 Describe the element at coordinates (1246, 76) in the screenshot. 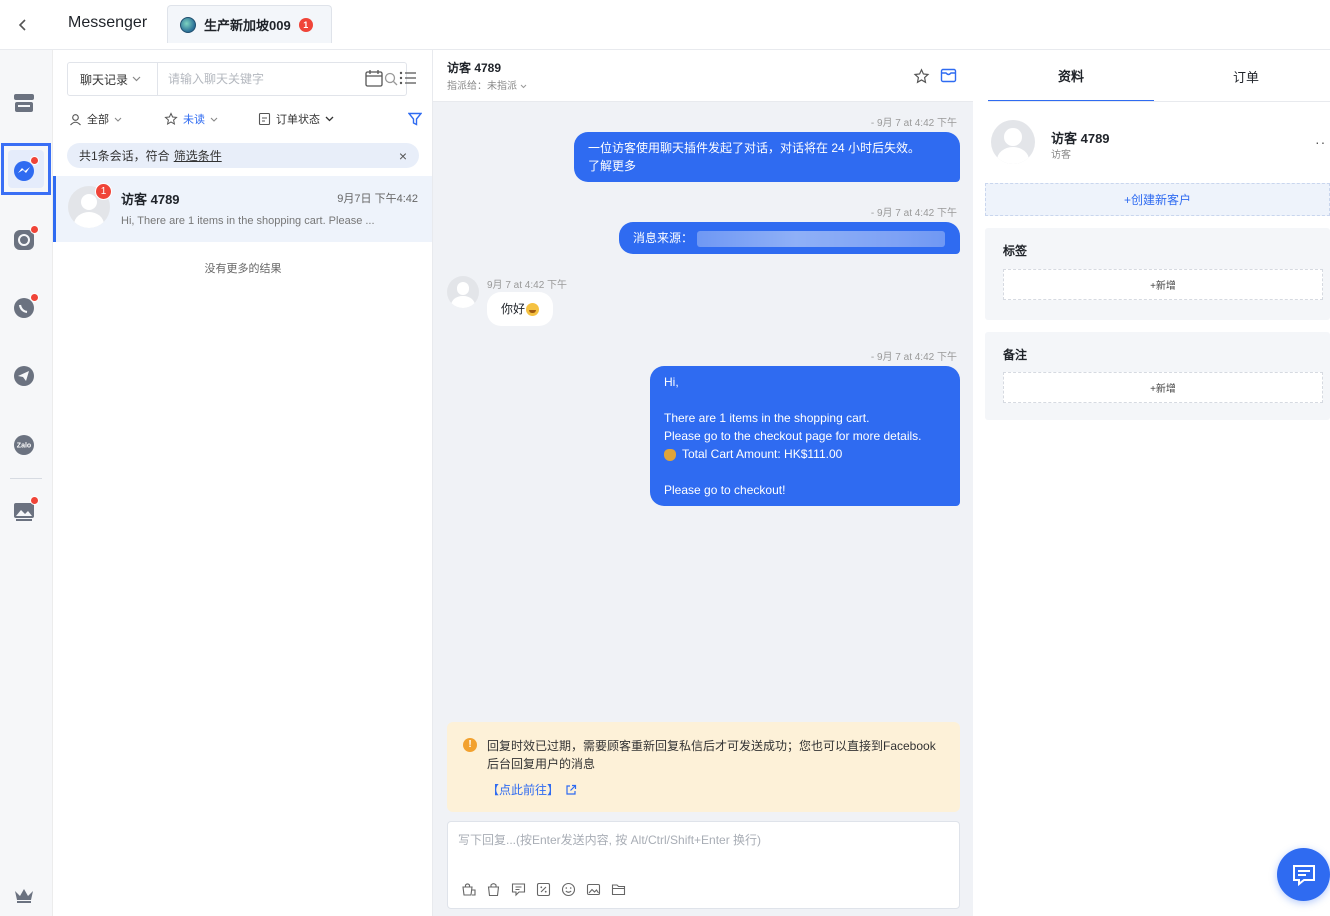

I see `tab-orders: 订单` at that location.